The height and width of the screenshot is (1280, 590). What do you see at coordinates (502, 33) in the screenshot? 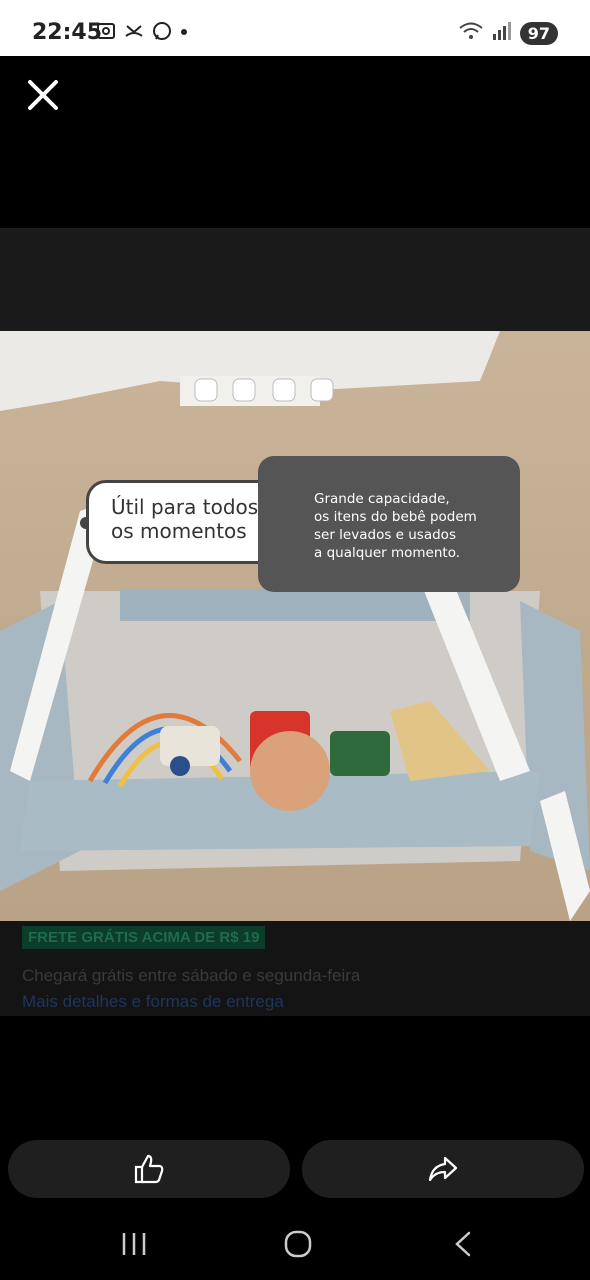
I see `signal-icon` at bounding box center [502, 33].